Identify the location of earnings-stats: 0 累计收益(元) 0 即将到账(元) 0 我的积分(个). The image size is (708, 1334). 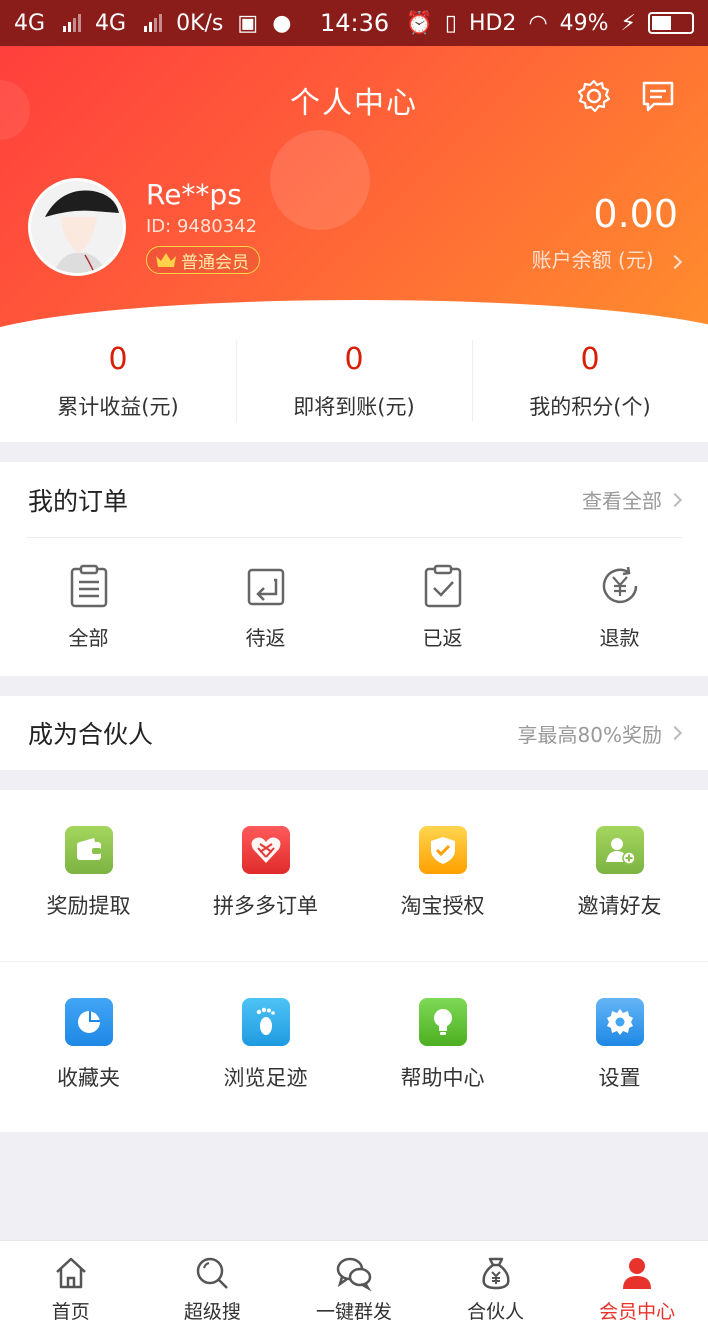
(354, 386).